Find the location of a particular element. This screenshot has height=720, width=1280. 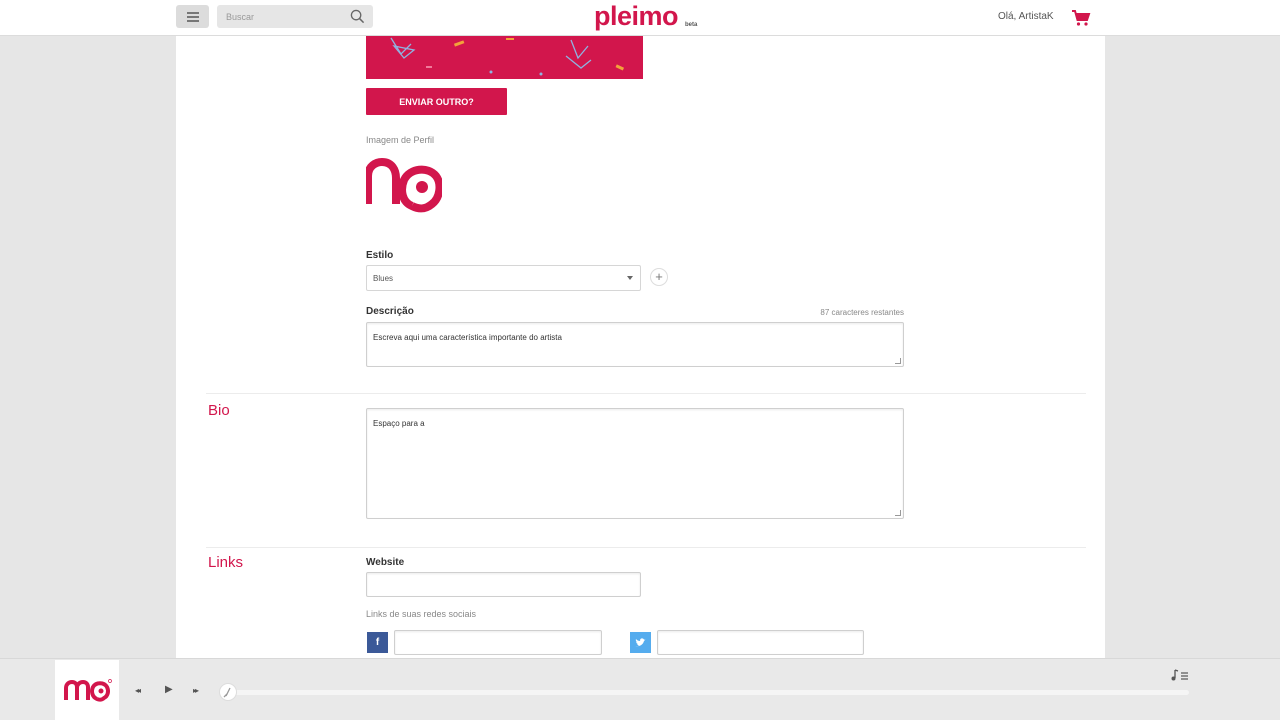

music-player-bar: ◂◂ ▶ ▸▸ is located at coordinates (640, 689).